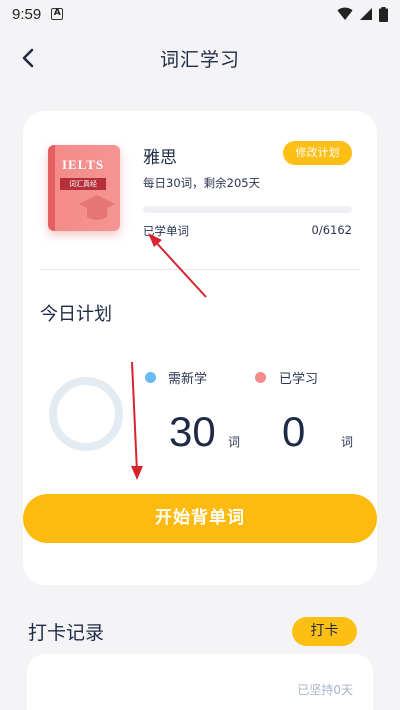 This screenshot has width=400, height=710. Describe the element at coordinates (83, 164) in the screenshot. I see `book-cover-title: IELTS` at that location.